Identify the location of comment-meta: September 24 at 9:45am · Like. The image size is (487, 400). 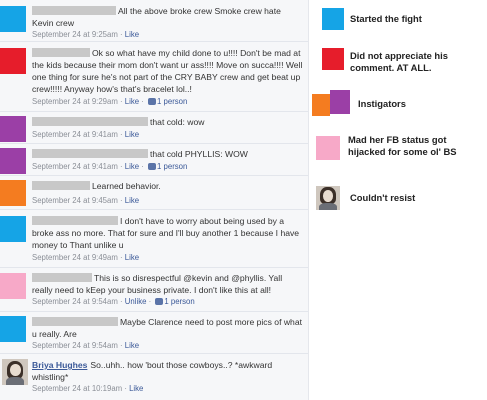
(86, 200).